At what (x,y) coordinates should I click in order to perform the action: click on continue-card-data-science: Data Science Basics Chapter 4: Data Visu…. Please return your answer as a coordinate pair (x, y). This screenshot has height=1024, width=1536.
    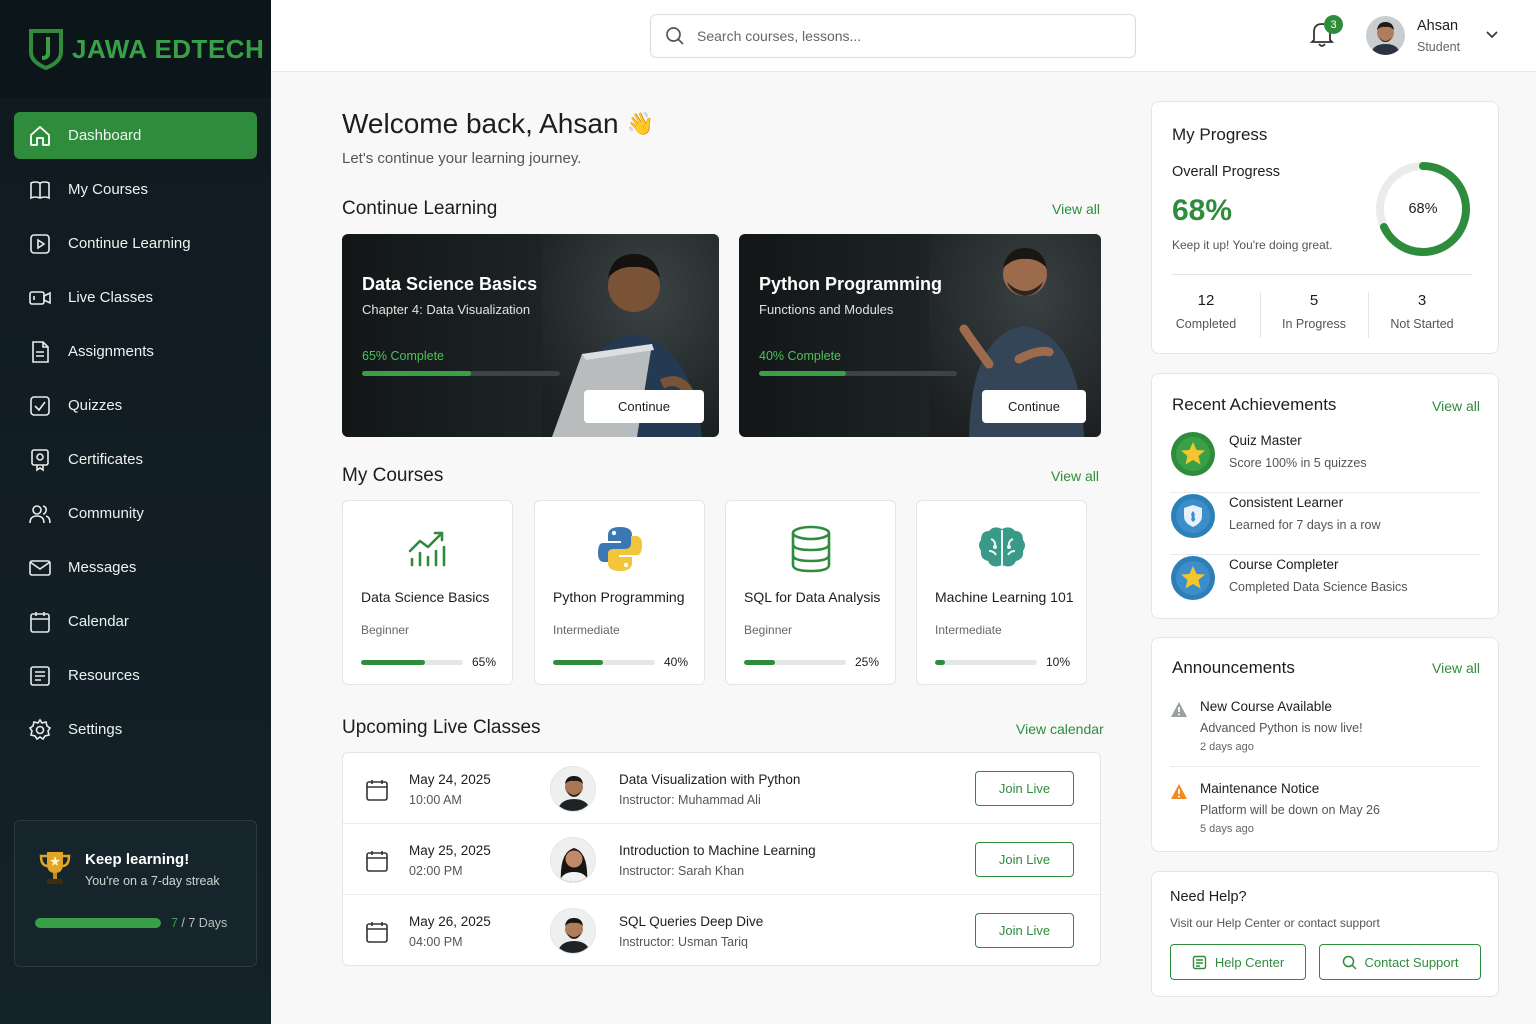
    Looking at the image, I should click on (530, 335).